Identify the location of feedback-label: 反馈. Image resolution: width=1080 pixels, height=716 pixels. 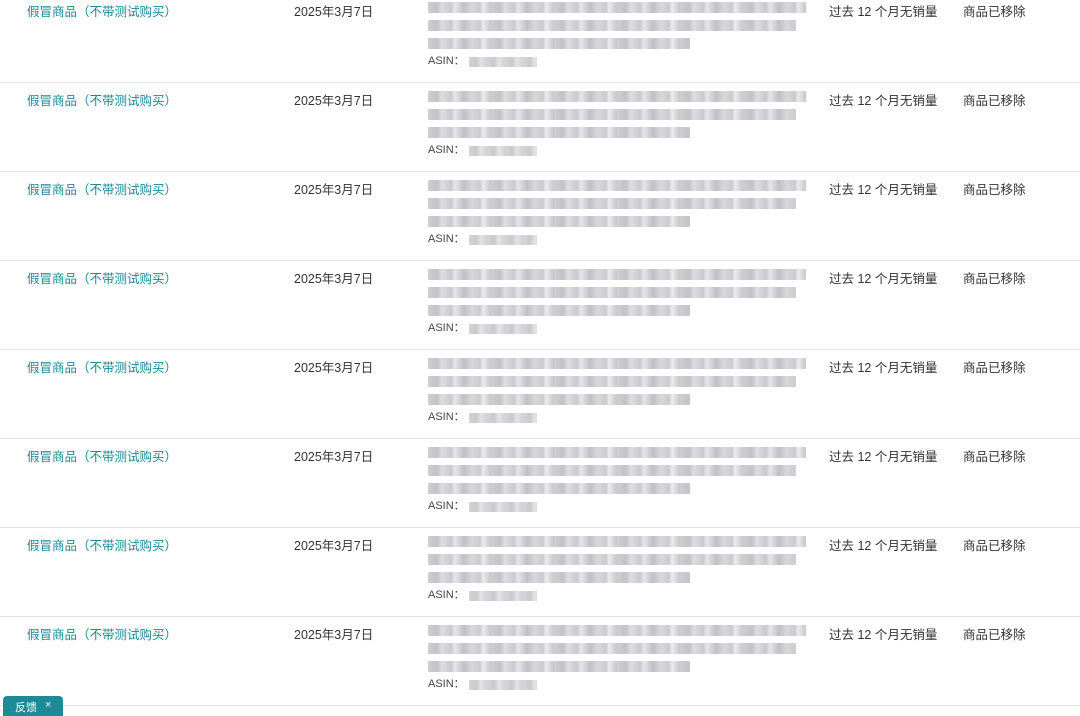
(26, 708).